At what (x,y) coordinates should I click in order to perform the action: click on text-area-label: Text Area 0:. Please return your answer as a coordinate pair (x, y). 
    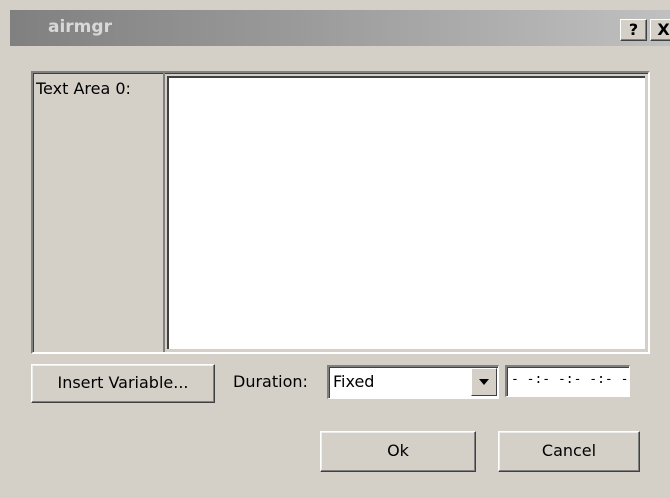
    Looking at the image, I should click on (83, 88).